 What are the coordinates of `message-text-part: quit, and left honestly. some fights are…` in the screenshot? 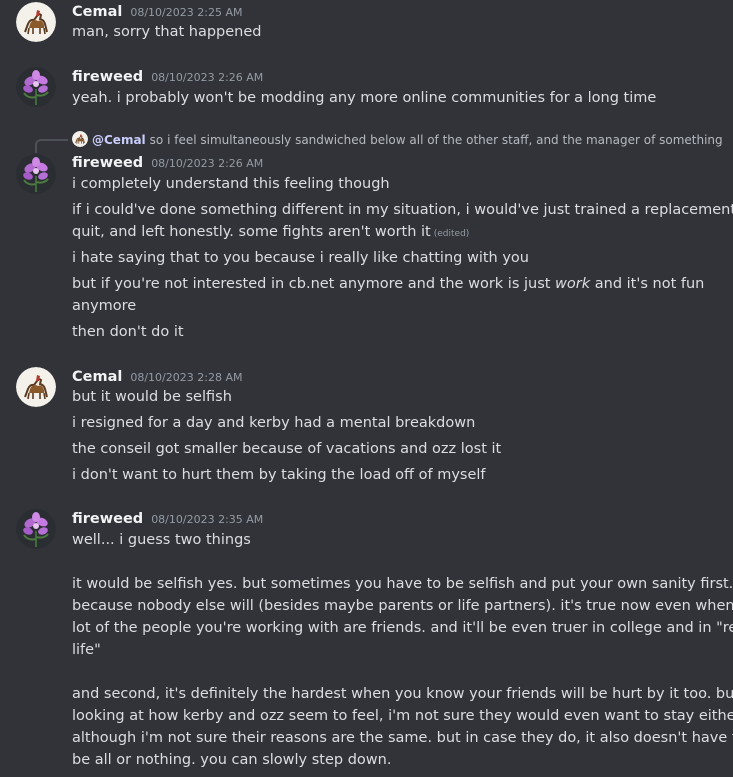 It's located at (251, 232).